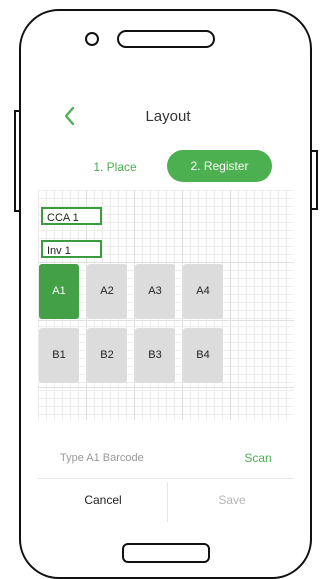 The height and width of the screenshot is (579, 322). Describe the element at coordinates (107, 291) in the screenshot. I see `slot-a2: A2` at that location.